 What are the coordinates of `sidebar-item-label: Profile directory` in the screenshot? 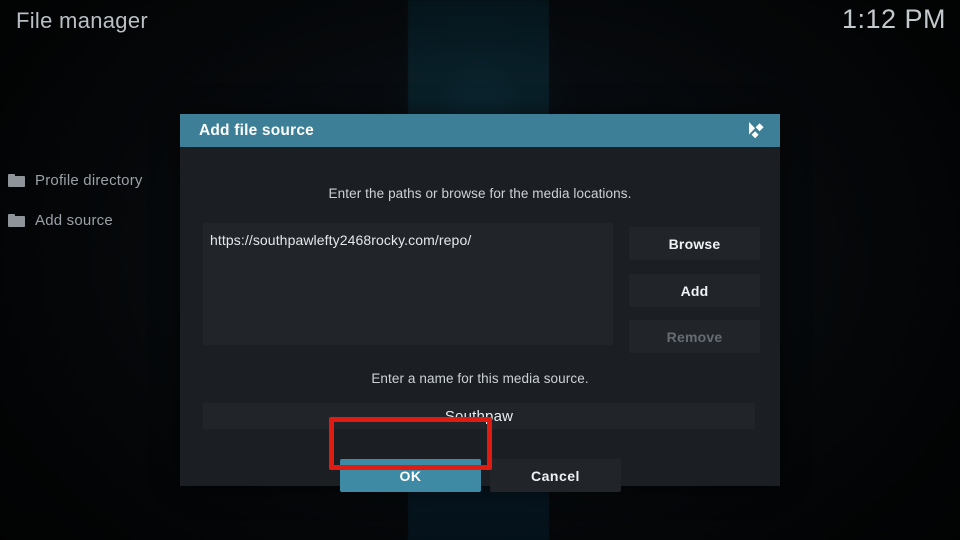 It's located at (89, 180).